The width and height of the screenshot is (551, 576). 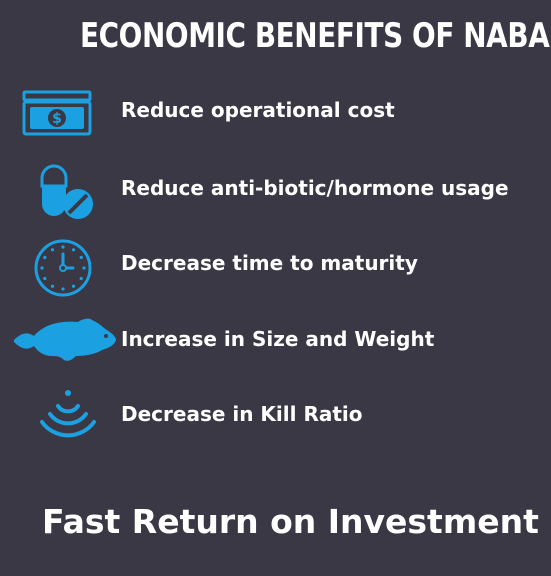 I want to click on pill-icon, so click(x=66, y=191).